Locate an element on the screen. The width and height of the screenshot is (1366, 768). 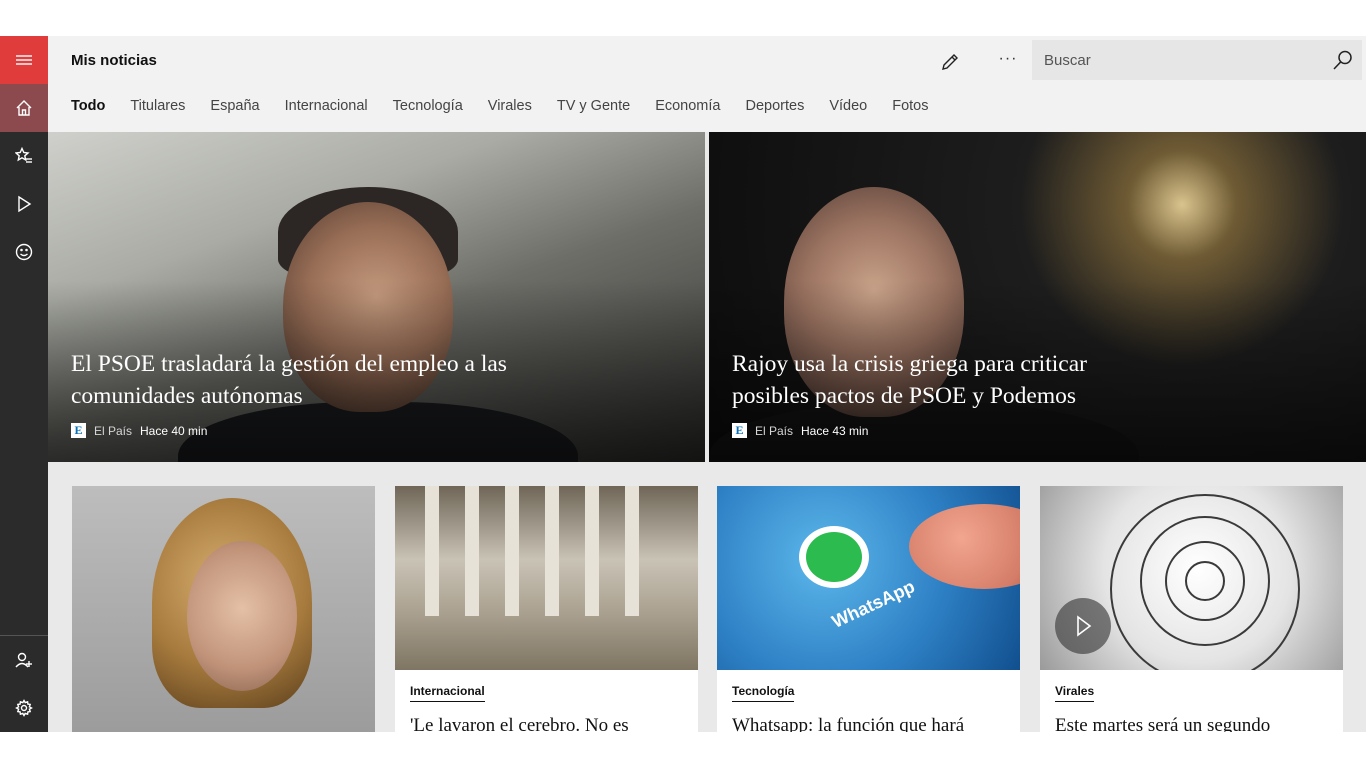
search-button is located at coordinates (1343, 60).